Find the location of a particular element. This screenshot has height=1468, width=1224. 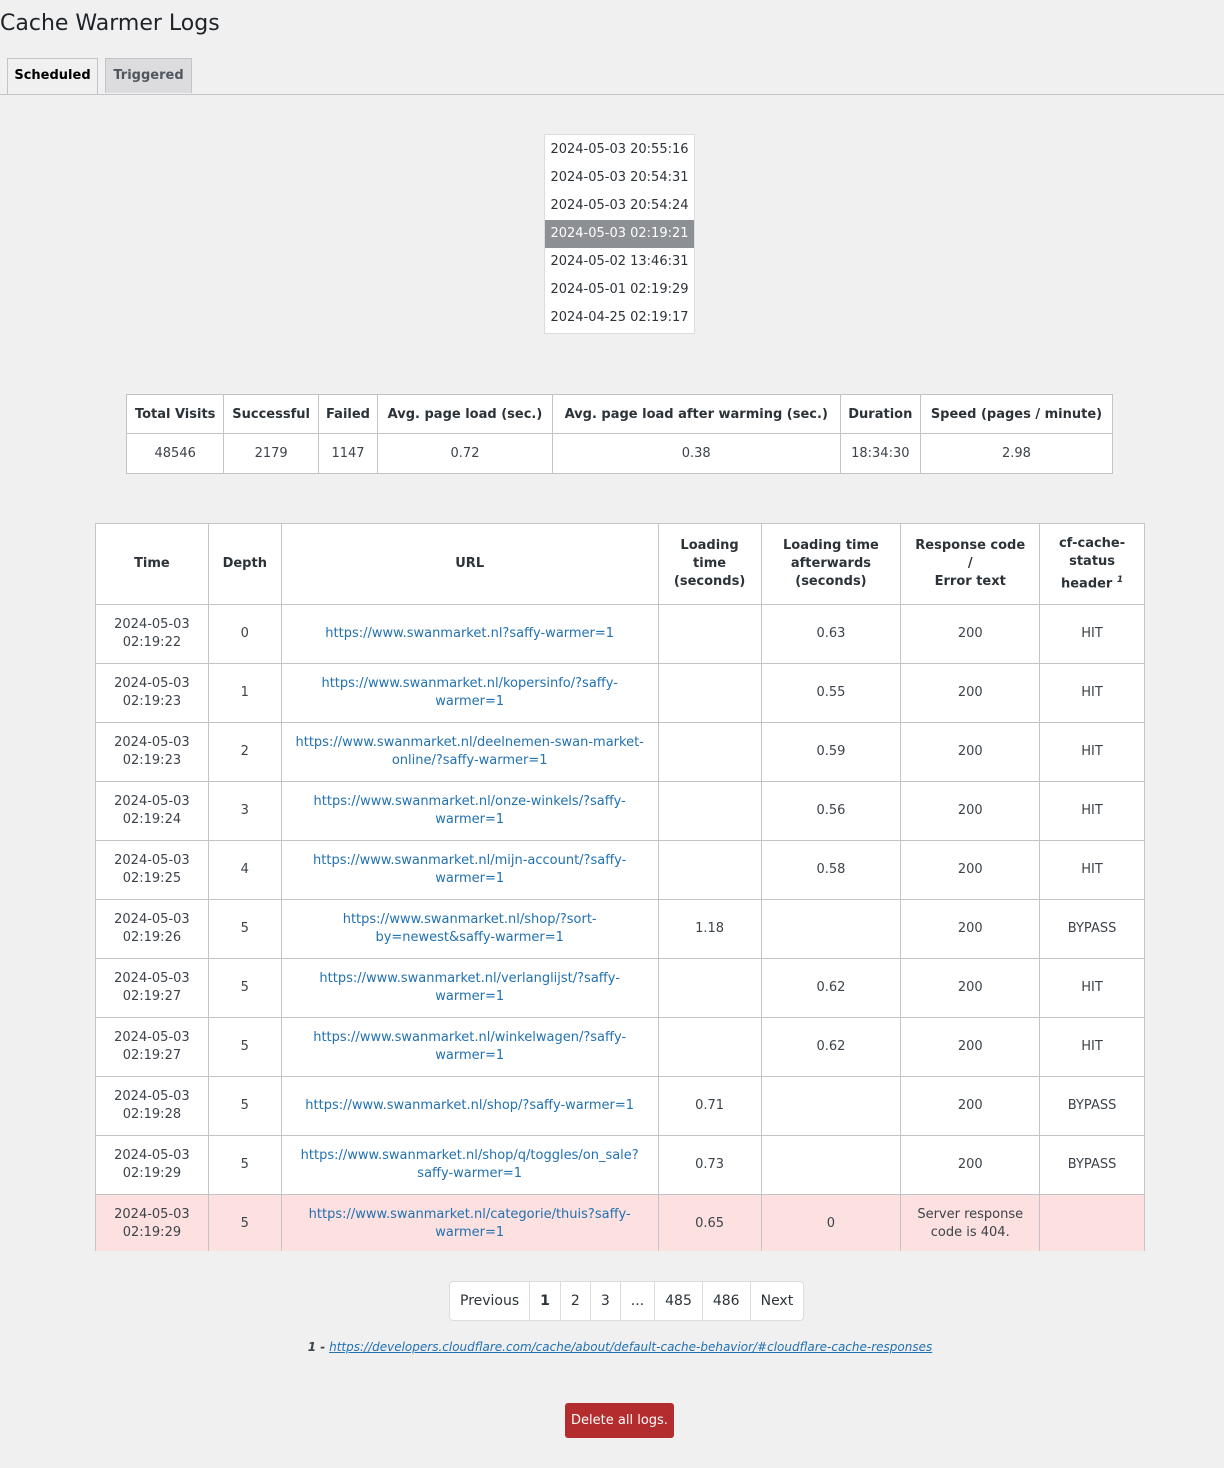

cell-loading-time: 0.65 is located at coordinates (709, 1222).